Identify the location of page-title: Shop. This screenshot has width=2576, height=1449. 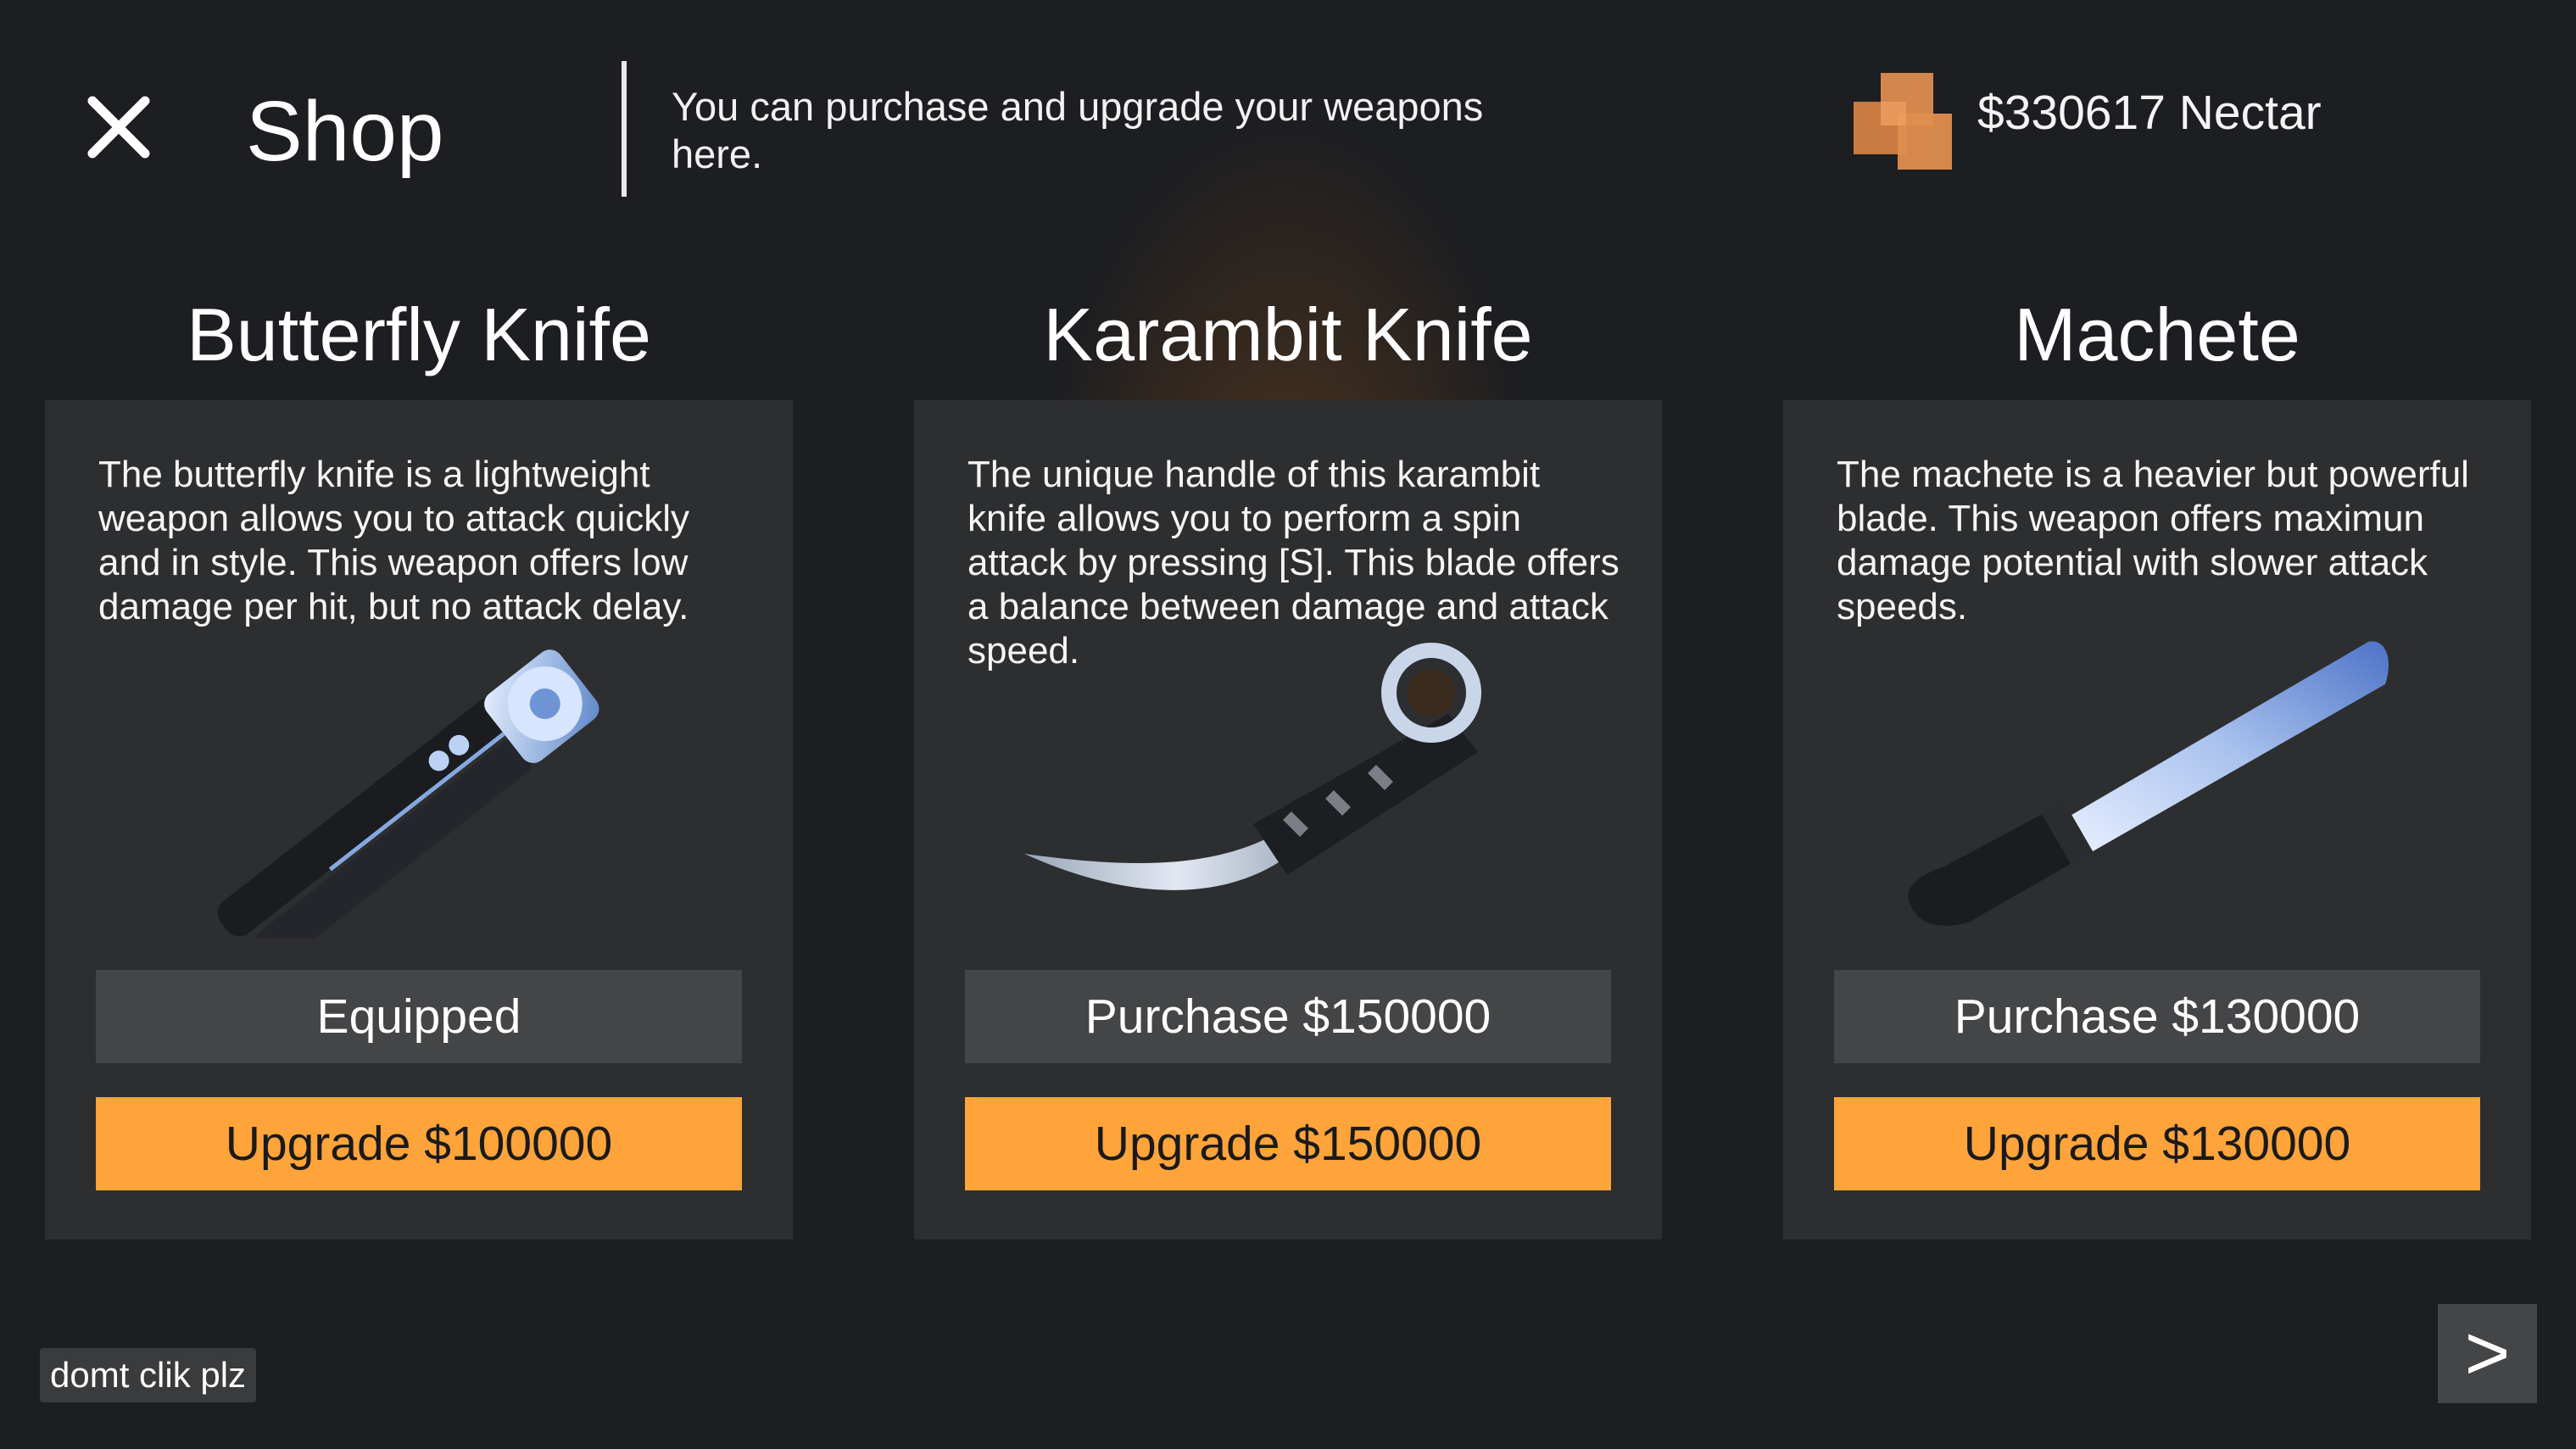
(345, 131).